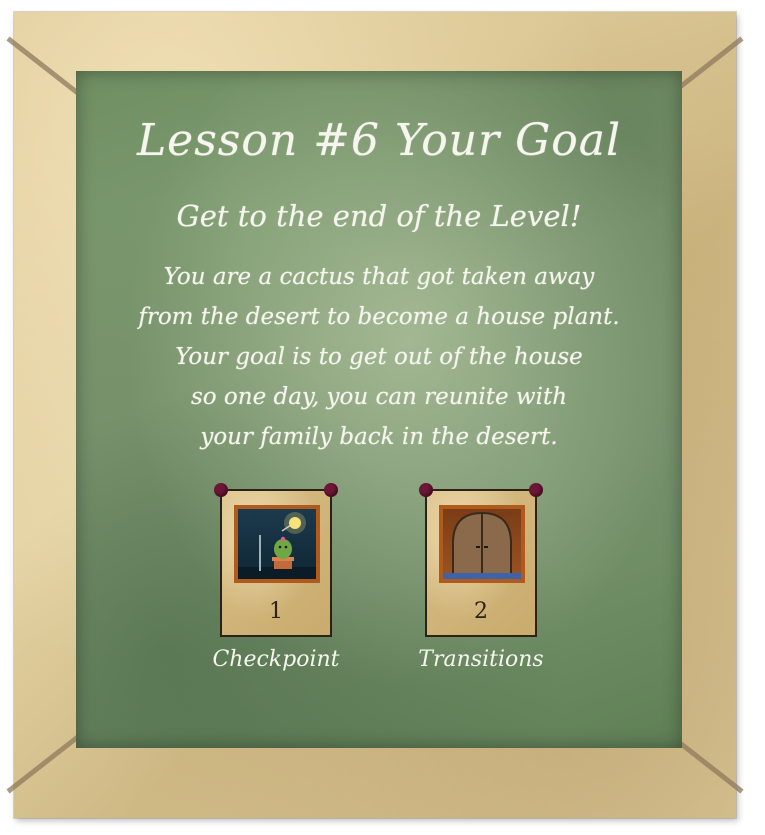  I want to click on story-line: You are a cactus that got taken away, so click(379, 277).